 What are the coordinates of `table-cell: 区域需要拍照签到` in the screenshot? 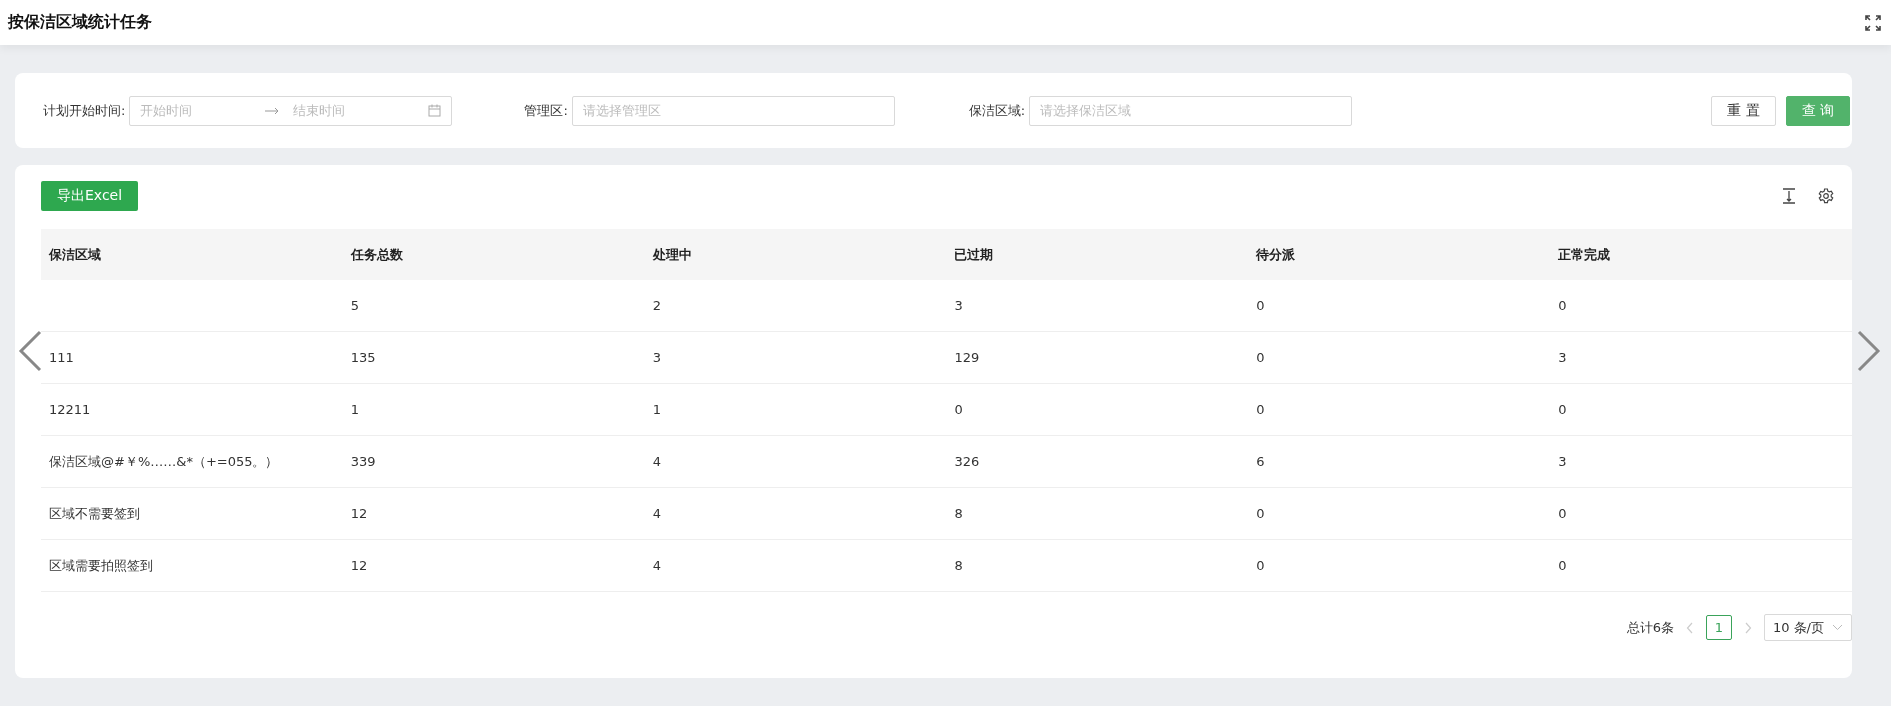 It's located at (101, 565).